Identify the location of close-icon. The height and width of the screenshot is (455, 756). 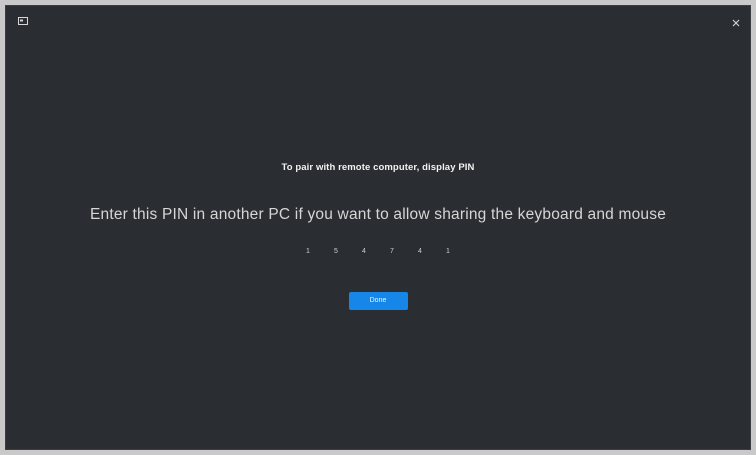
(736, 23).